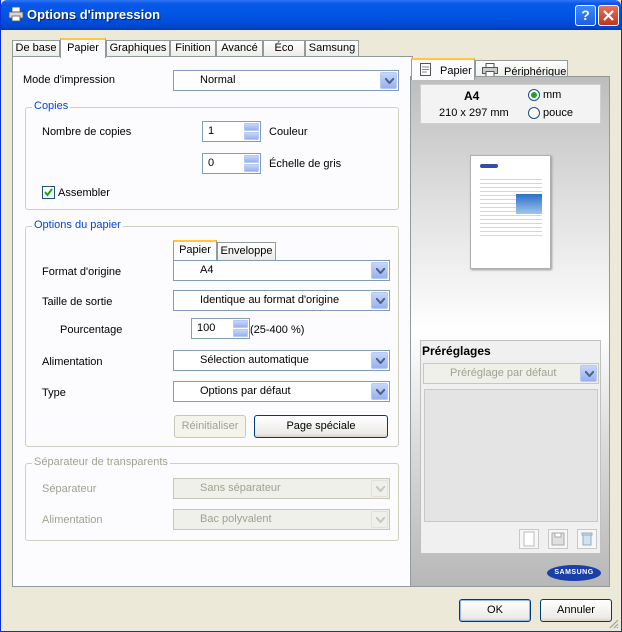  Describe the element at coordinates (246, 251) in the screenshot. I see `subtab-envelope: Enveloppe` at that location.